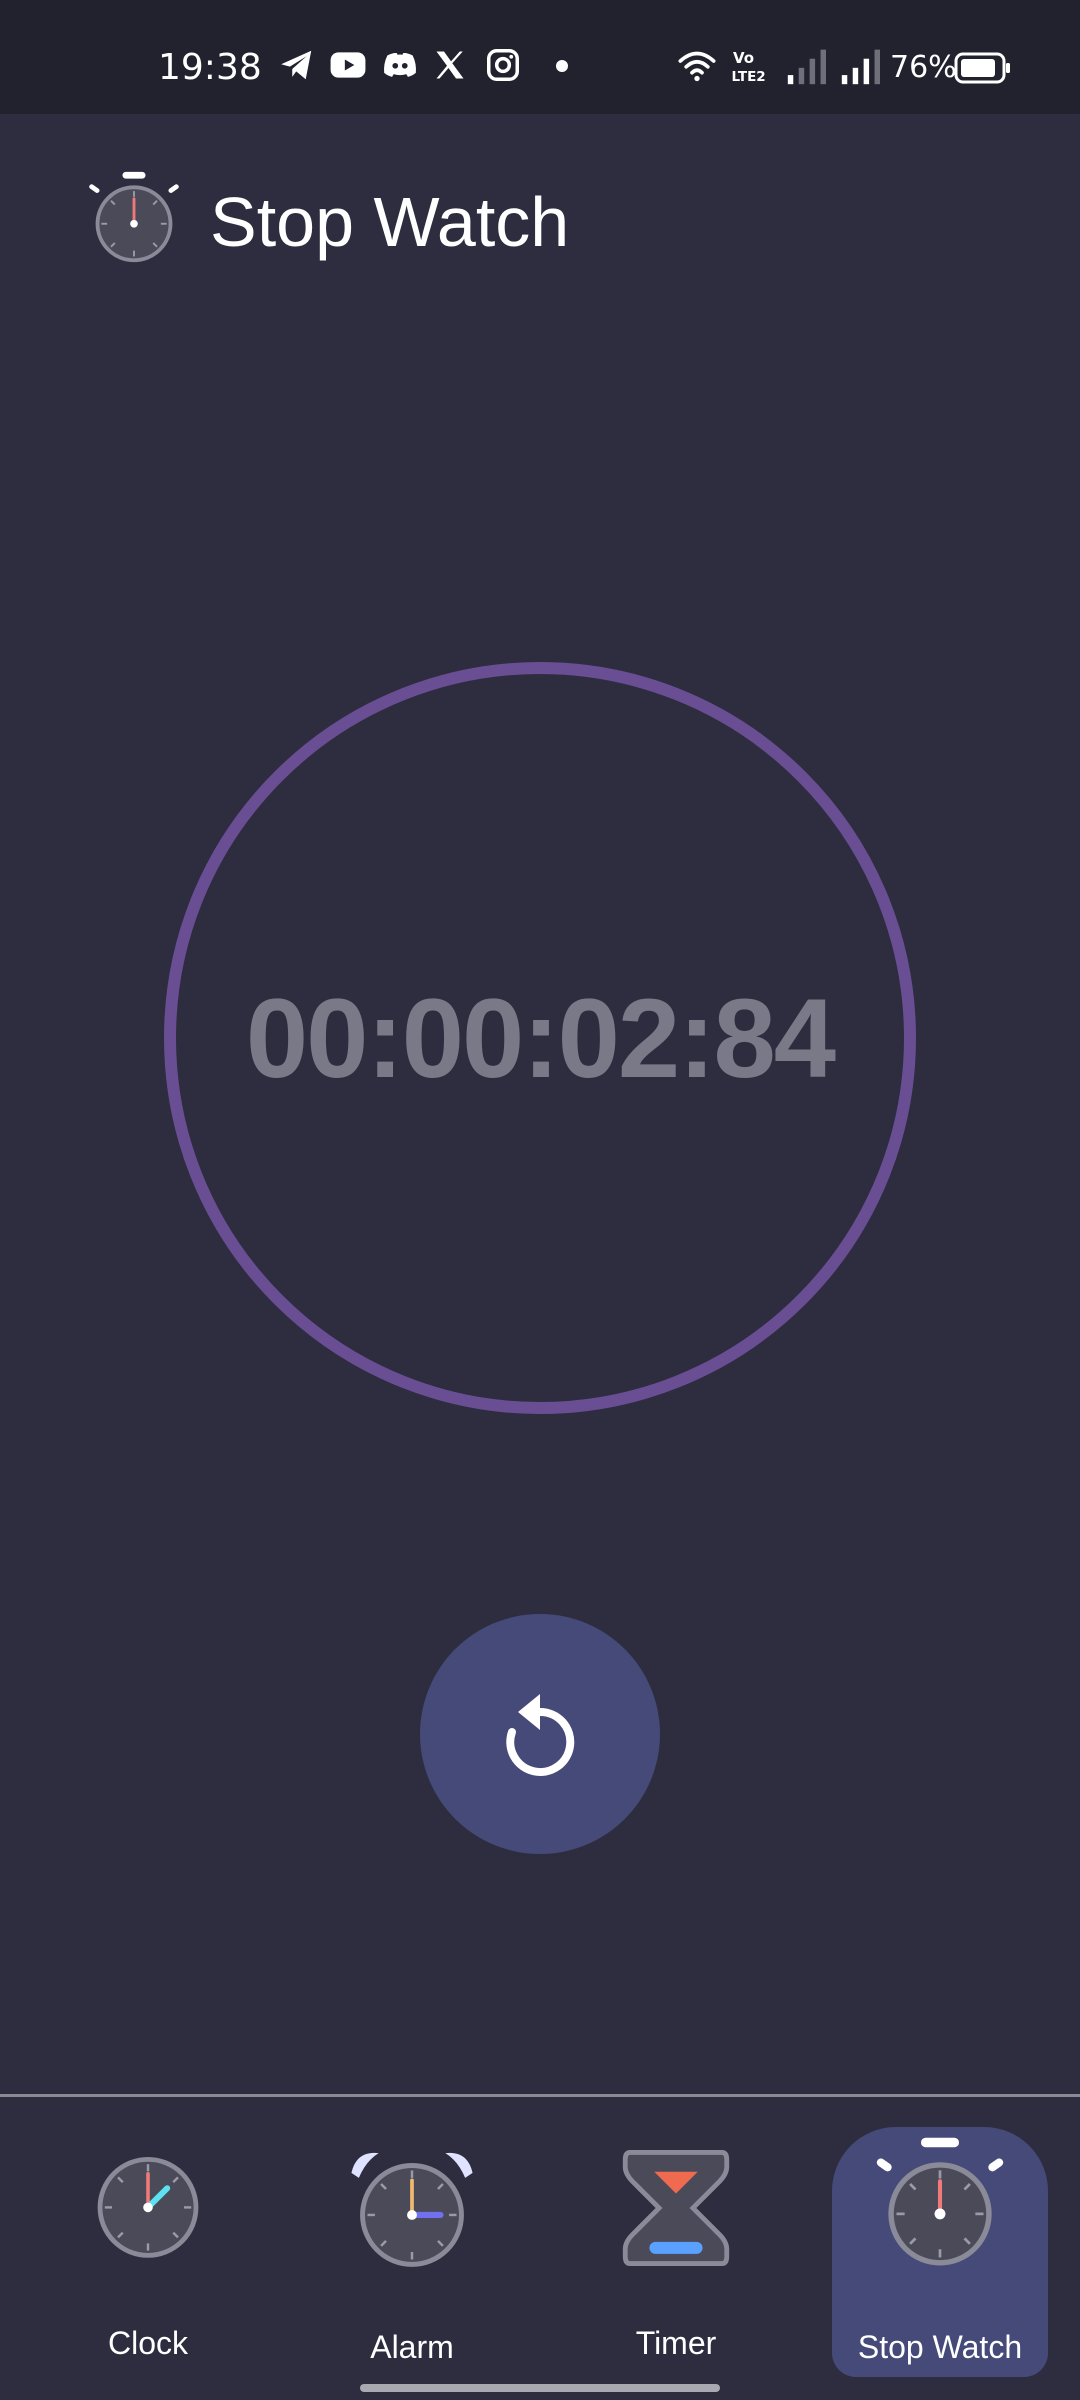 The height and width of the screenshot is (2400, 1080). Describe the element at coordinates (540, 57) in the screenshot. I see `status-bar: 19:38 Vo LTE2 76%` at that location.